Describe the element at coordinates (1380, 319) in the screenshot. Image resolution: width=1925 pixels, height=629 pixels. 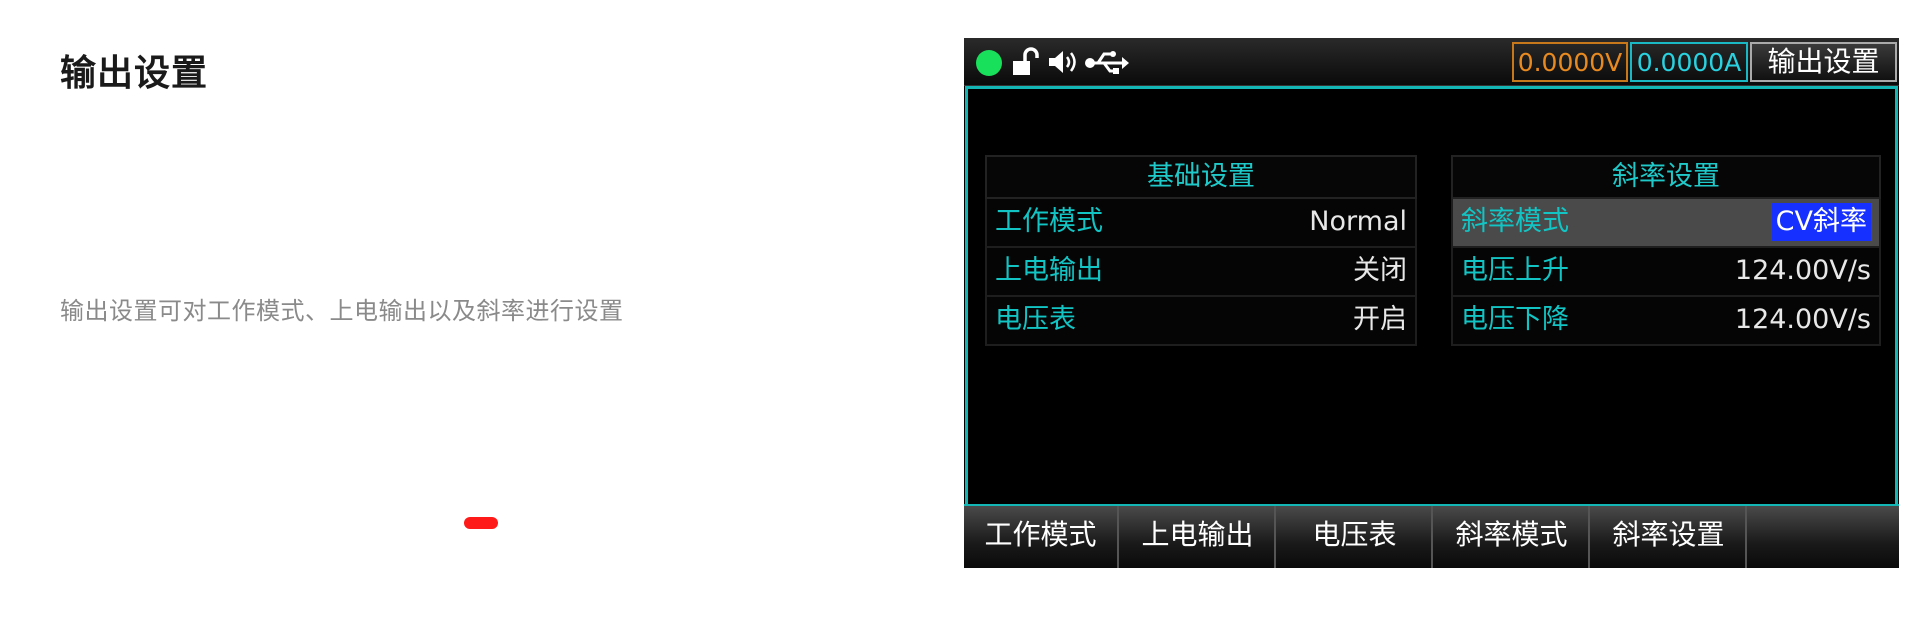
I see `setting-value: 开启` at that location.